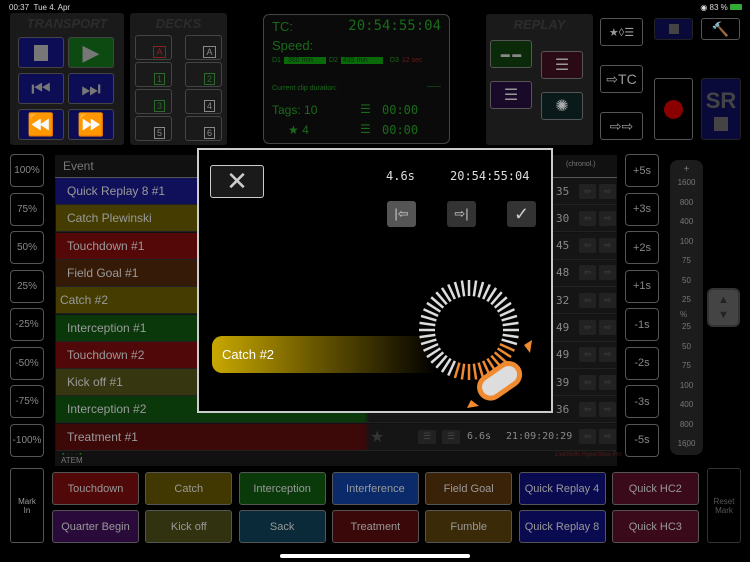 The image size is (750, 562). I want to click on quick-tag-button: Sack, so click(282, 526).